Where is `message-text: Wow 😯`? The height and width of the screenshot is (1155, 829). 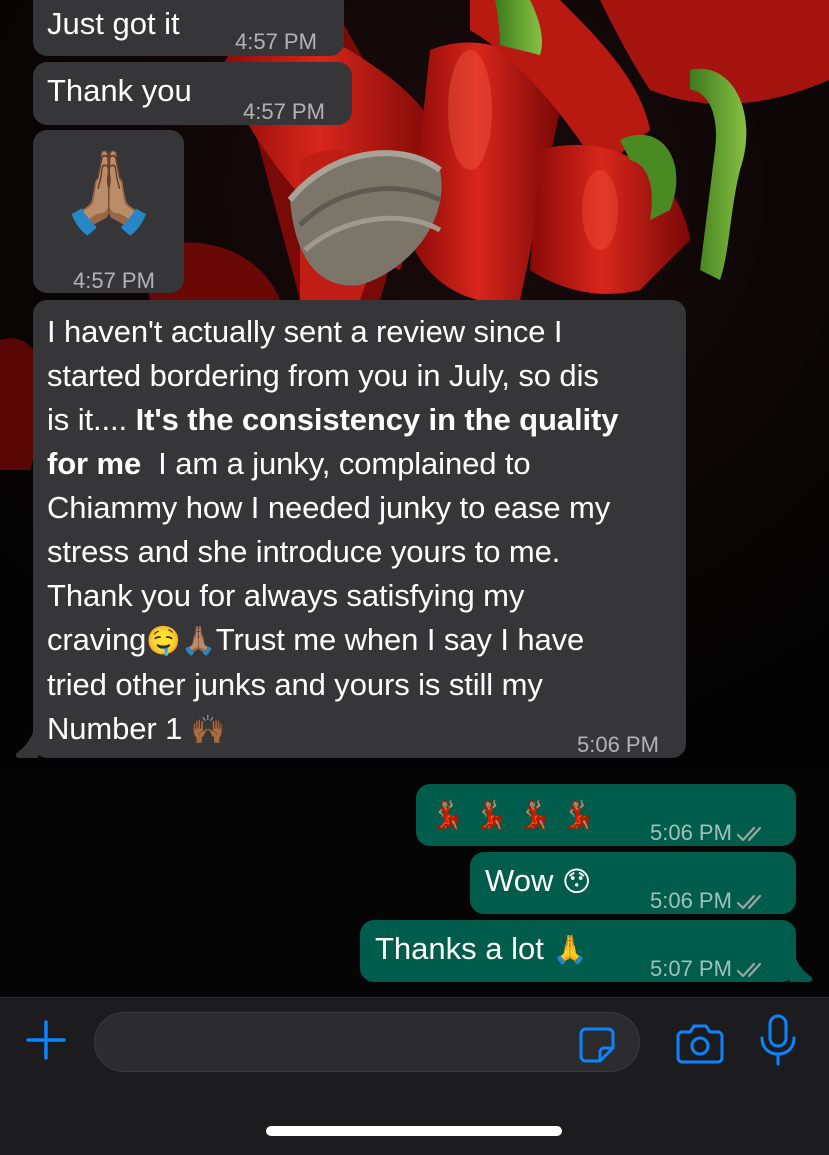
message-text: Wow 😯 is located at coordinates (538, 881).